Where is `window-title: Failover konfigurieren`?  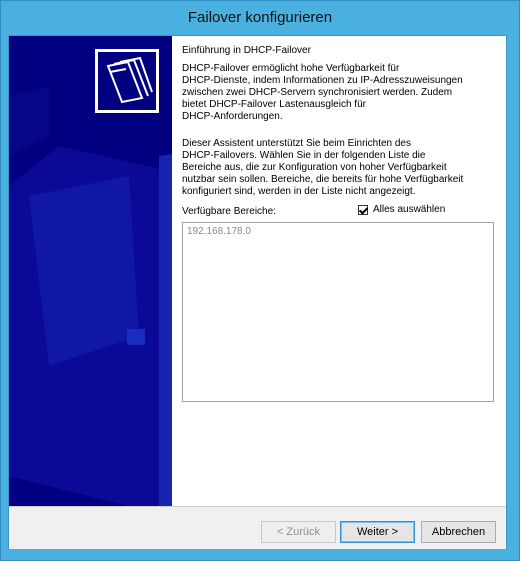 window-title: Failover konfigurieren is located at coordinates (260, 17).